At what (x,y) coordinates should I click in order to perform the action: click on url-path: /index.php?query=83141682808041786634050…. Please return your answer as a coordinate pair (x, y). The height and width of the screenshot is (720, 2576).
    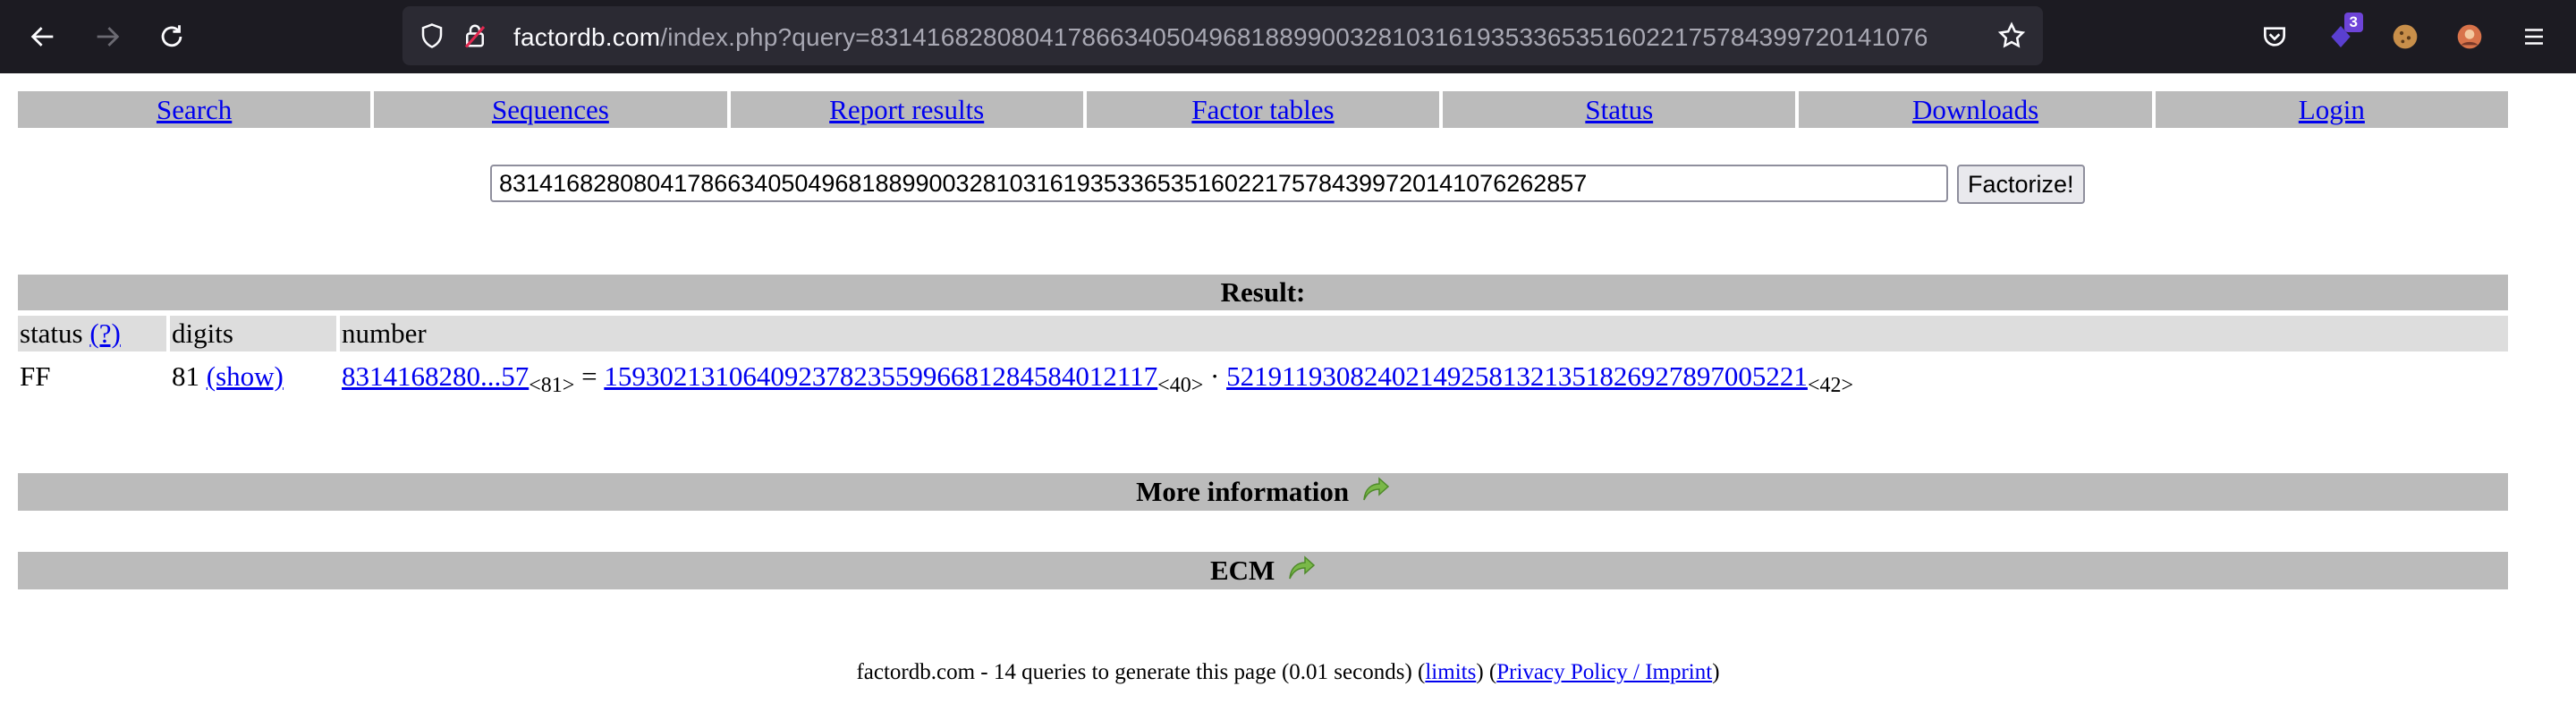
    Looking at the image, I should click on (1293, 37).